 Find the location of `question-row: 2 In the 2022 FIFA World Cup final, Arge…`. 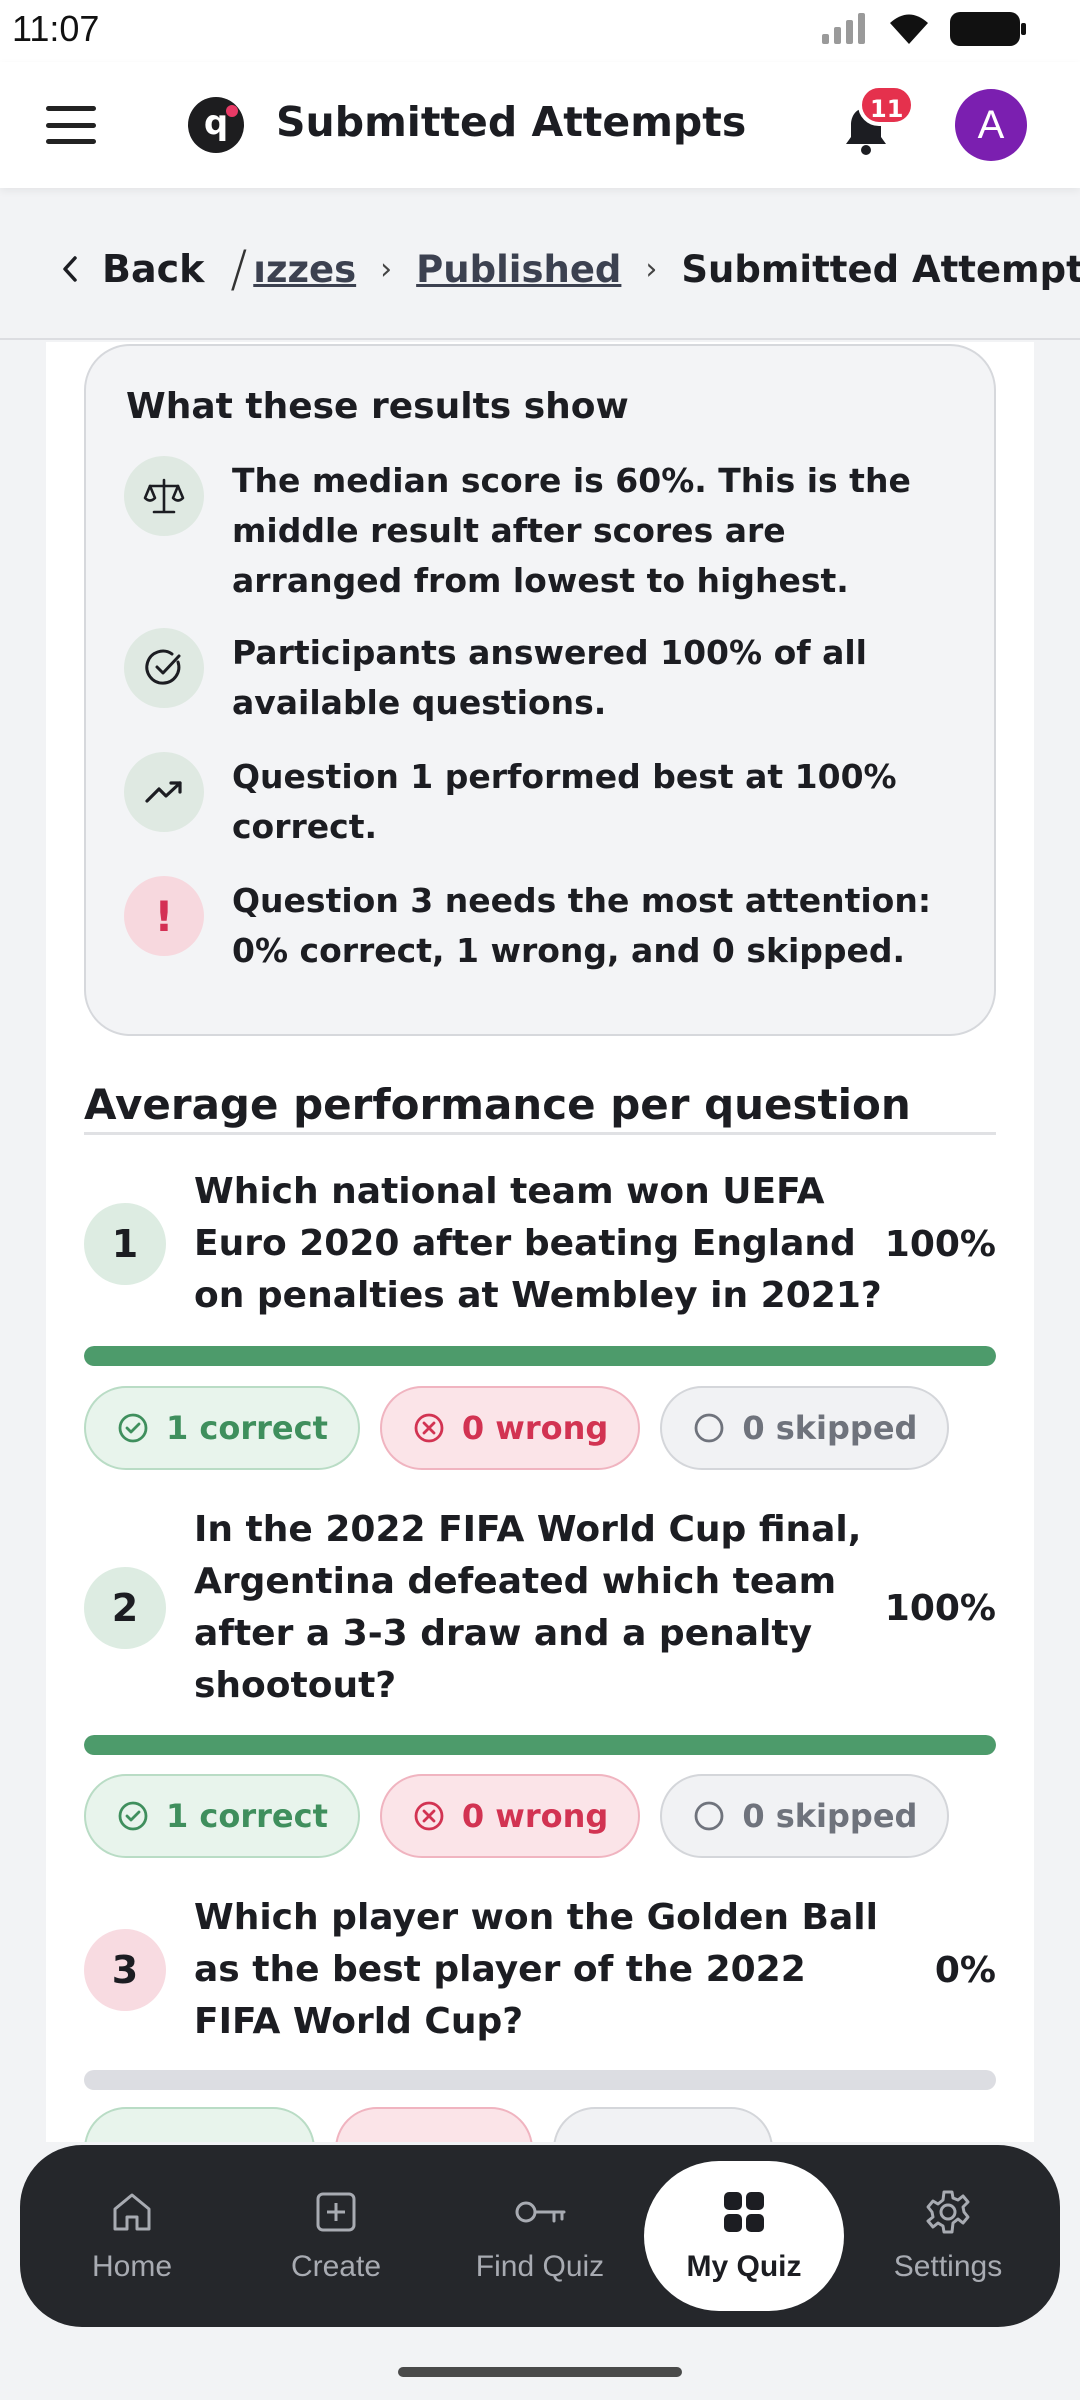

question-row: 2 In the 2022 FIFA World Cup final, Arge… is located at coordinates (540, 1608).